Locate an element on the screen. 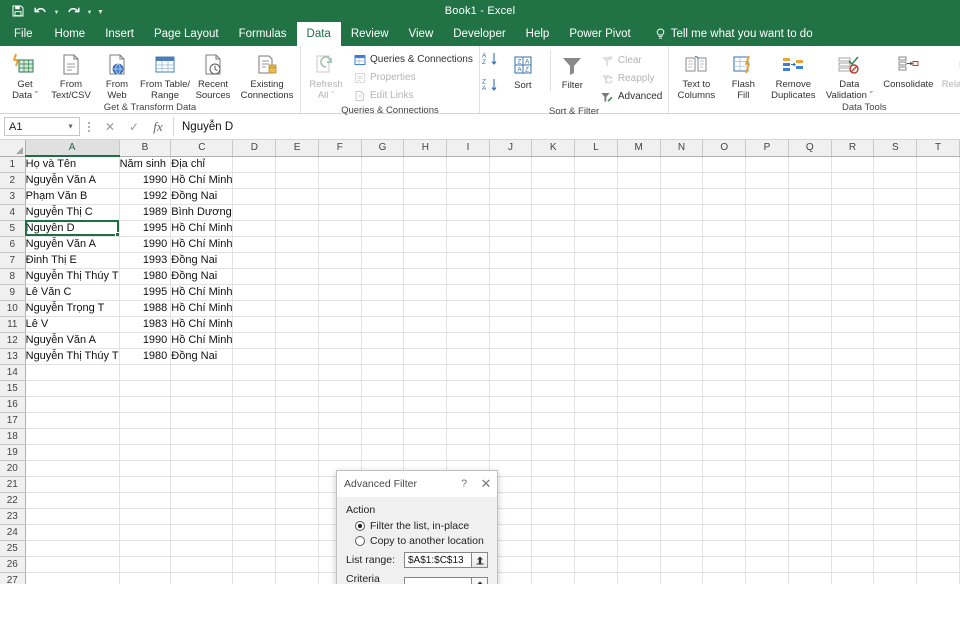 This screenshot has width=960, height=640. column-header-a: A is located at coordinates (72, 148).